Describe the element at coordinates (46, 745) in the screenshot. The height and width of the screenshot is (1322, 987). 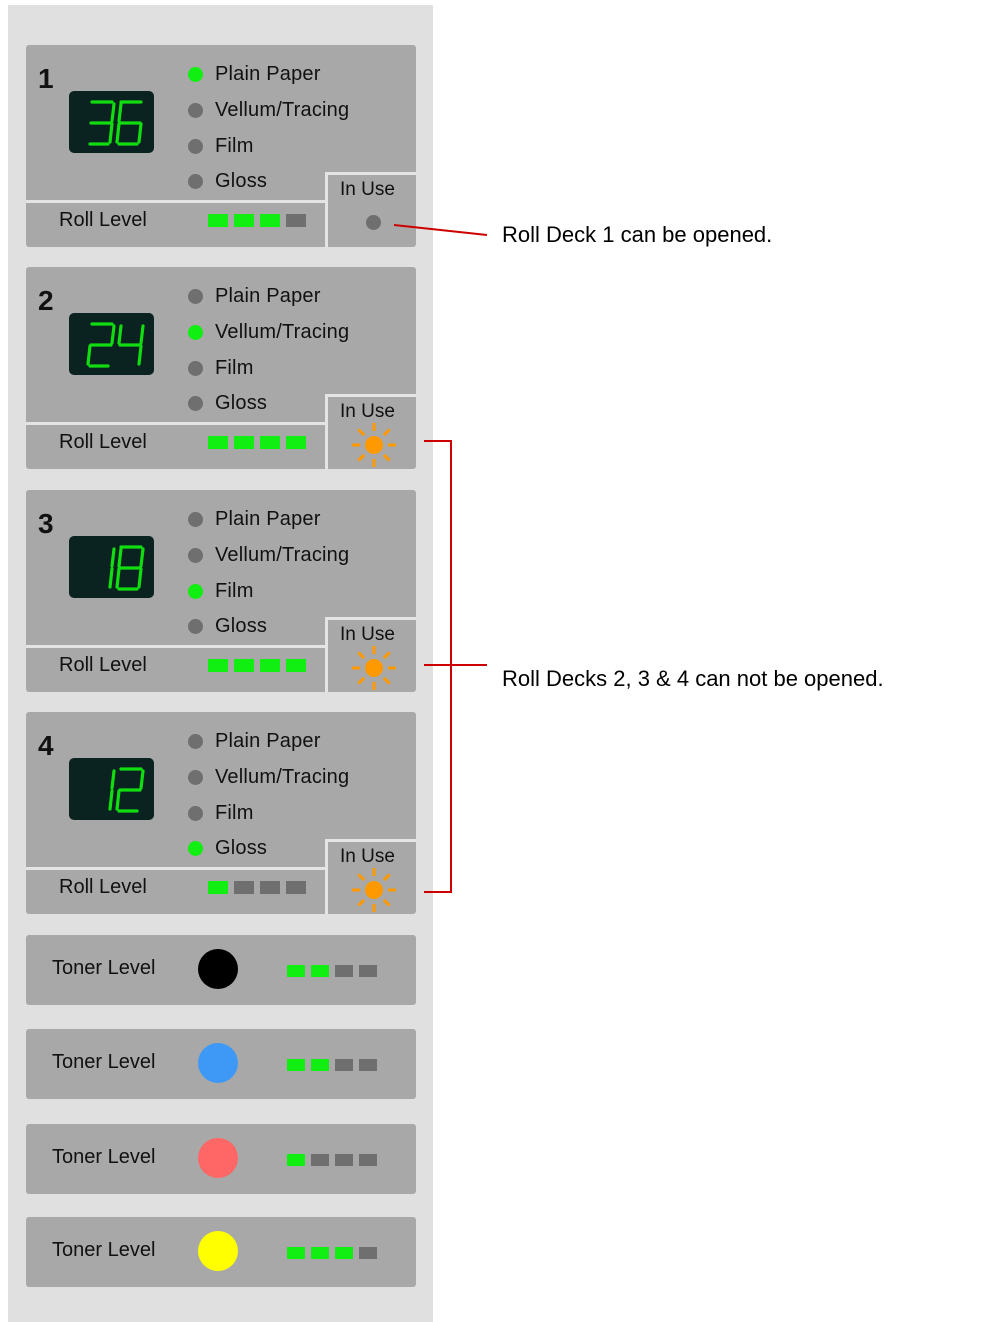
I see `deck-number: 4` at that location.